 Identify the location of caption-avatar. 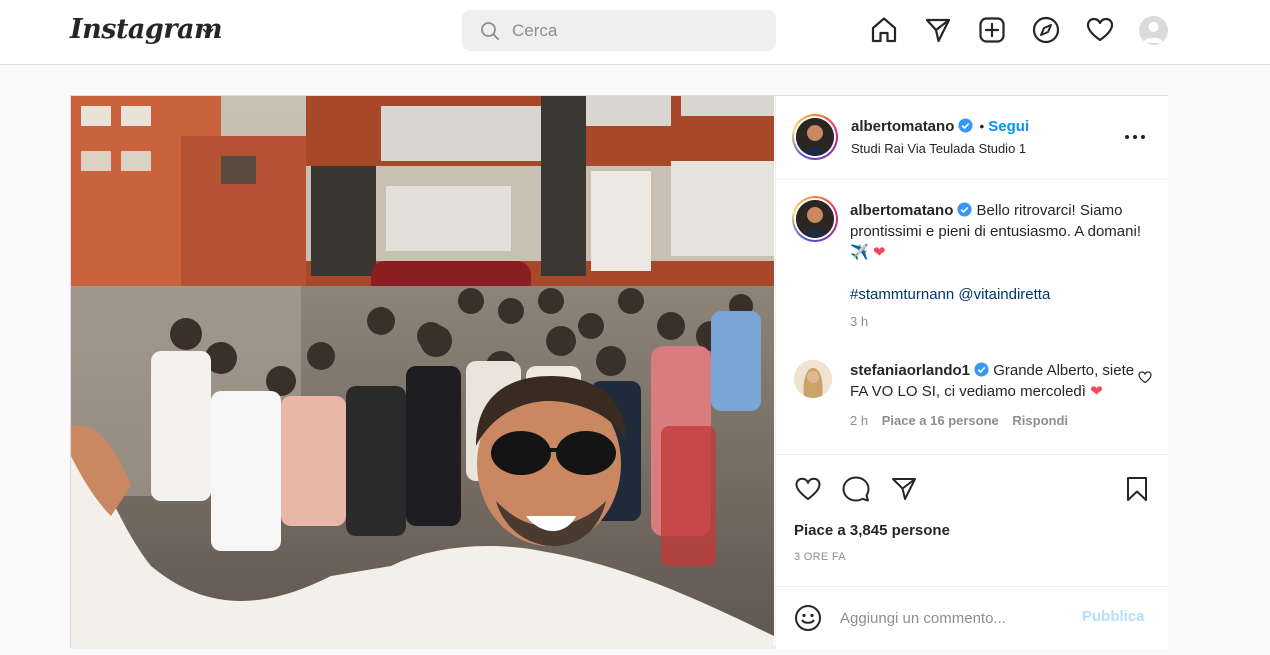
(815, 219).